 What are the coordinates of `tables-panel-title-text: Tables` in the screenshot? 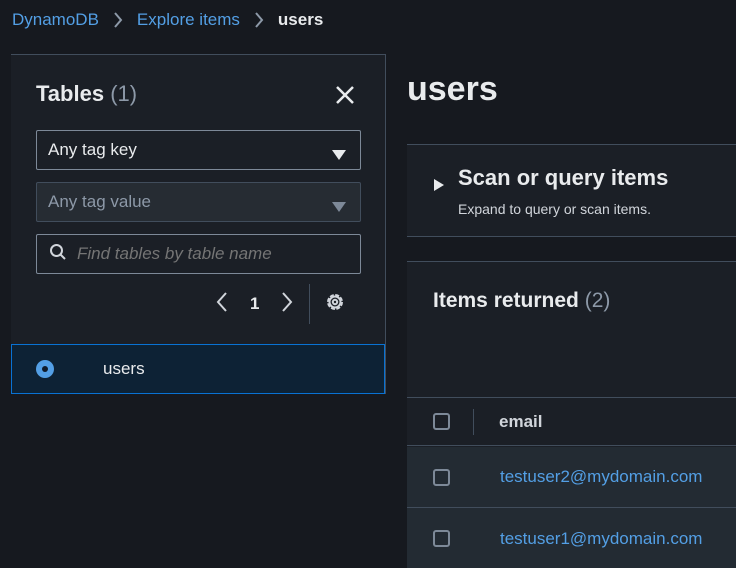 It's located at (70, 93).